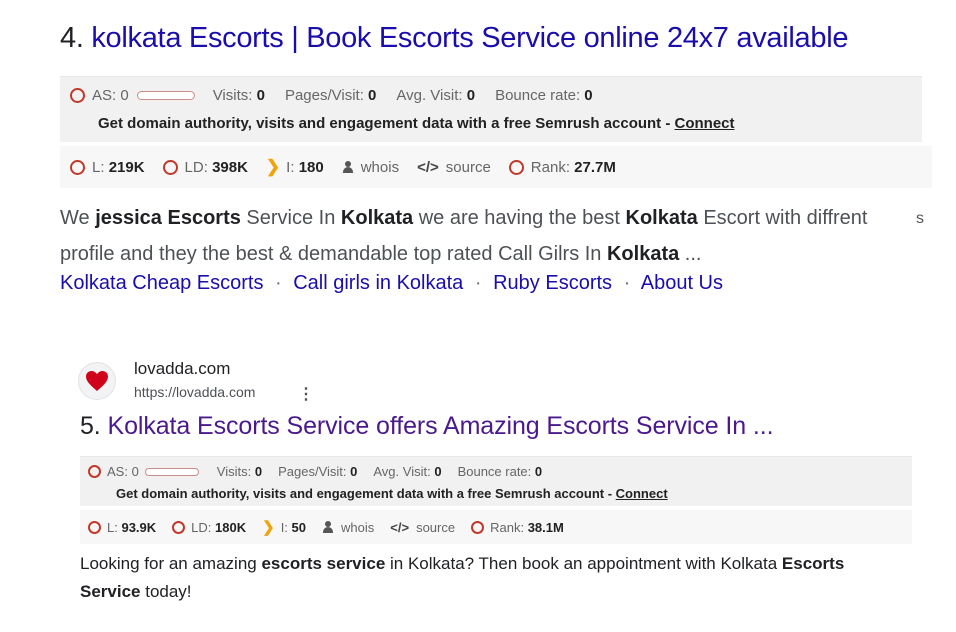 Image resolution: width=956 pixels, height=632 pixels. I want to click on linking-domains-value: 398K, so click(230, 167).